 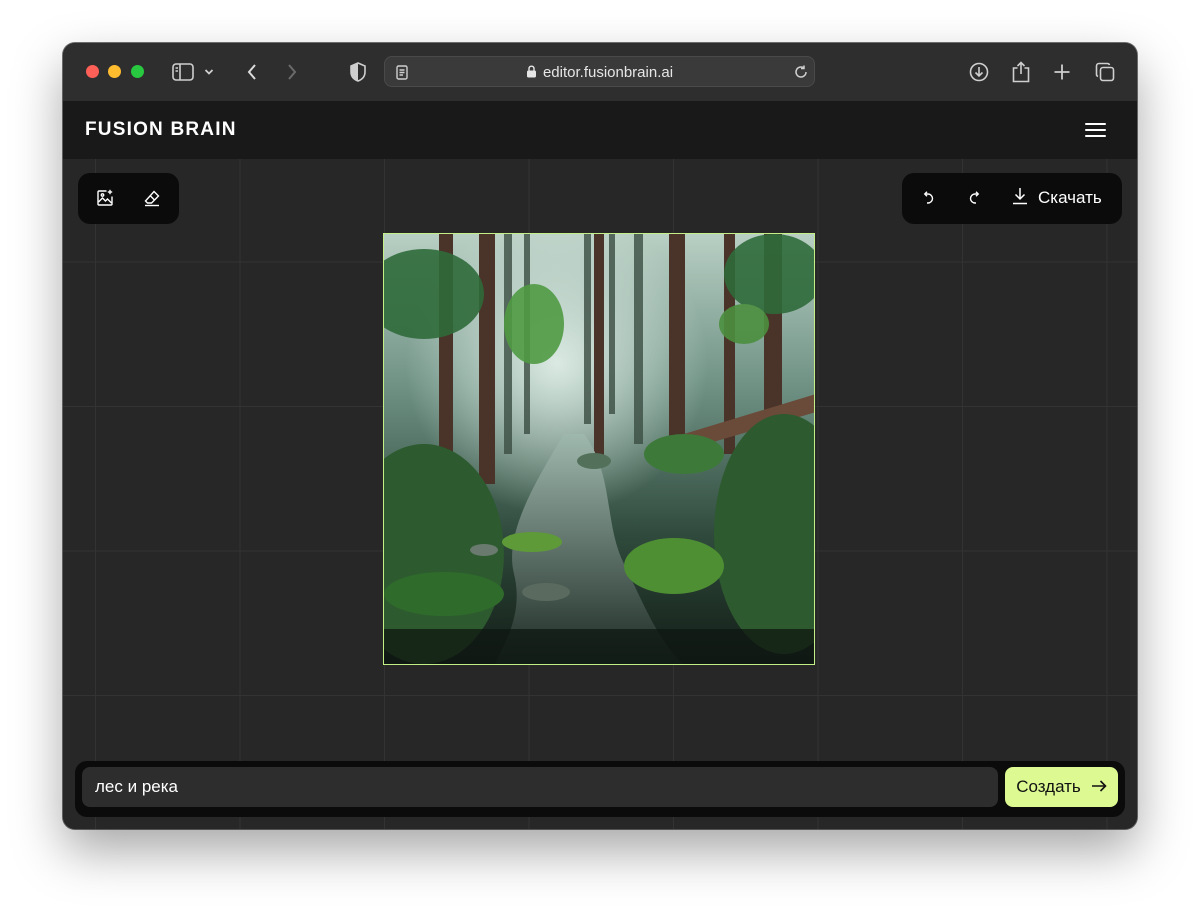 What do you see at coordinates (600, 130) in the screenshot?
I see `app-header: FUSION BRAIN` at bounding box center [600, 130].